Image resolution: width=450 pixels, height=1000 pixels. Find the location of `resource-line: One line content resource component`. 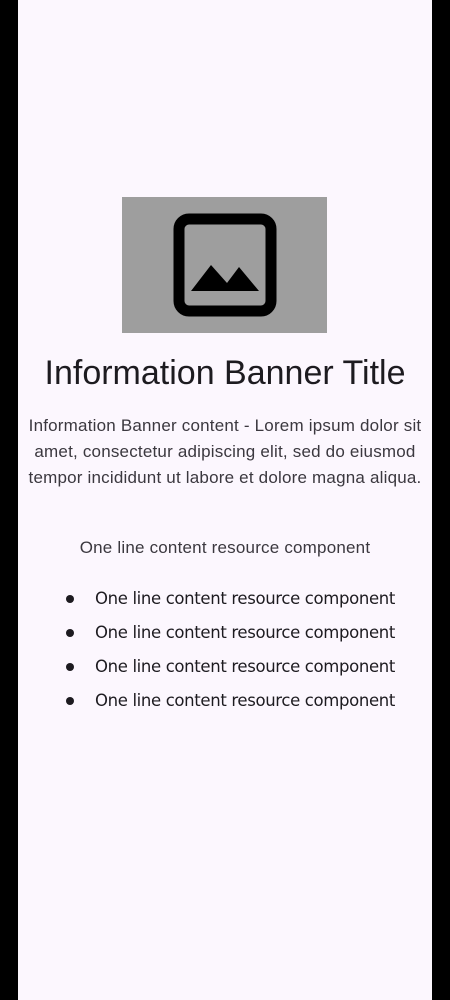

resource-line: One line content resource component is located at coordinates (225, 547).